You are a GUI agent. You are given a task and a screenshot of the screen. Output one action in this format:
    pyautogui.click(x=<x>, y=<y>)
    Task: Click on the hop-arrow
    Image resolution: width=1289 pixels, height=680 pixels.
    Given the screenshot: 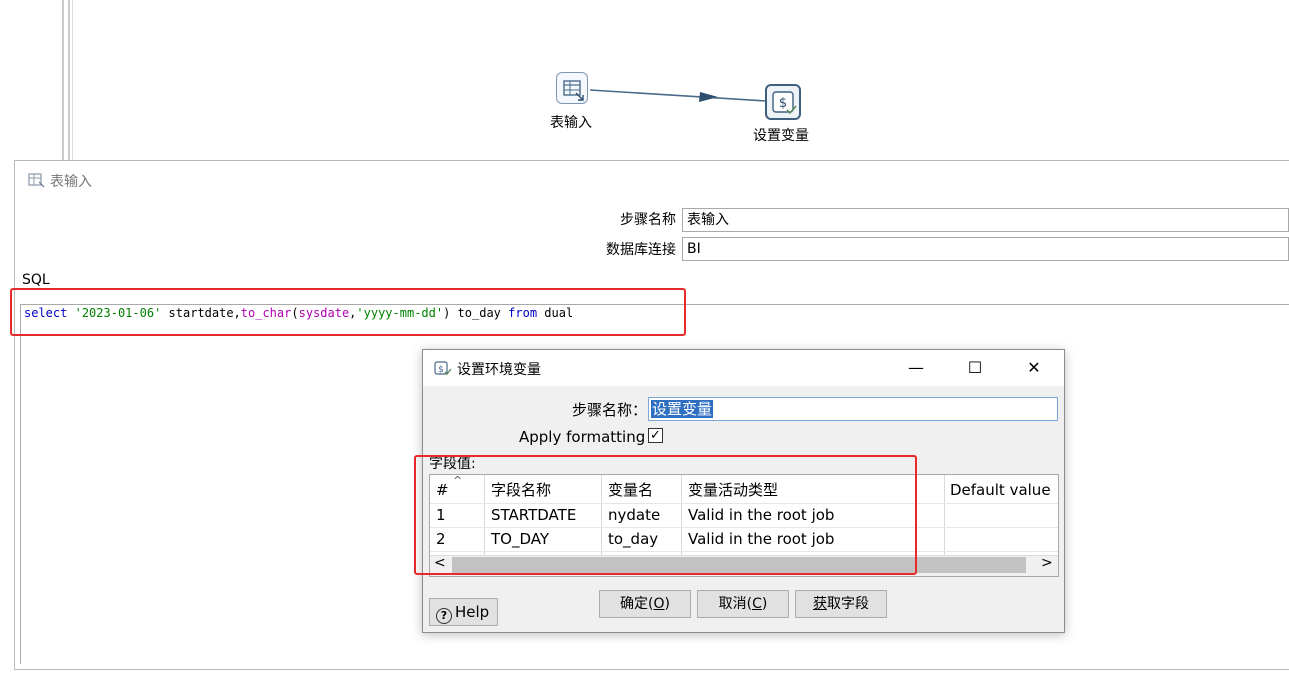 What is the action you would take?
    pyautogui.click(x=678, y=98)
    